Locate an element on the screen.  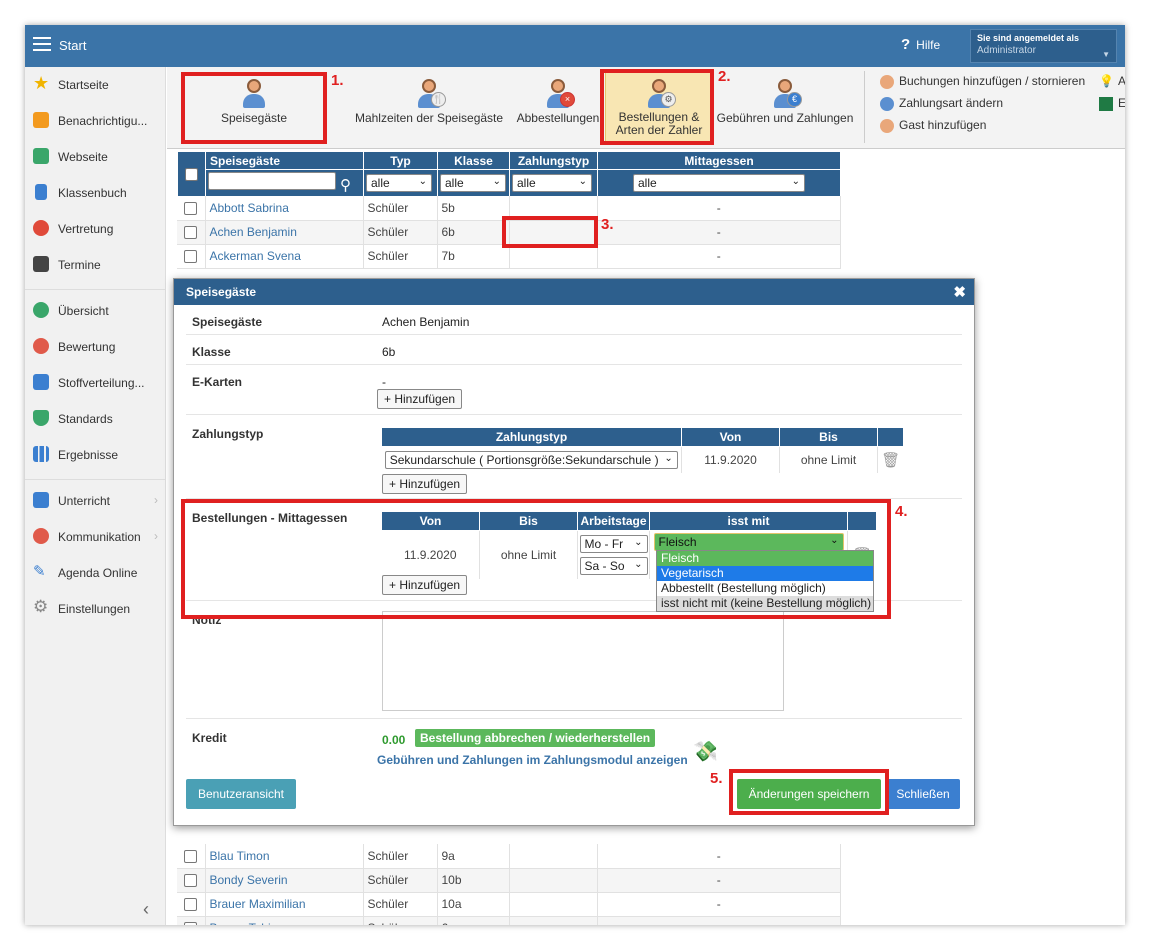
sidebar-item-label: Kommunikation is located at coordinates (99, 537).